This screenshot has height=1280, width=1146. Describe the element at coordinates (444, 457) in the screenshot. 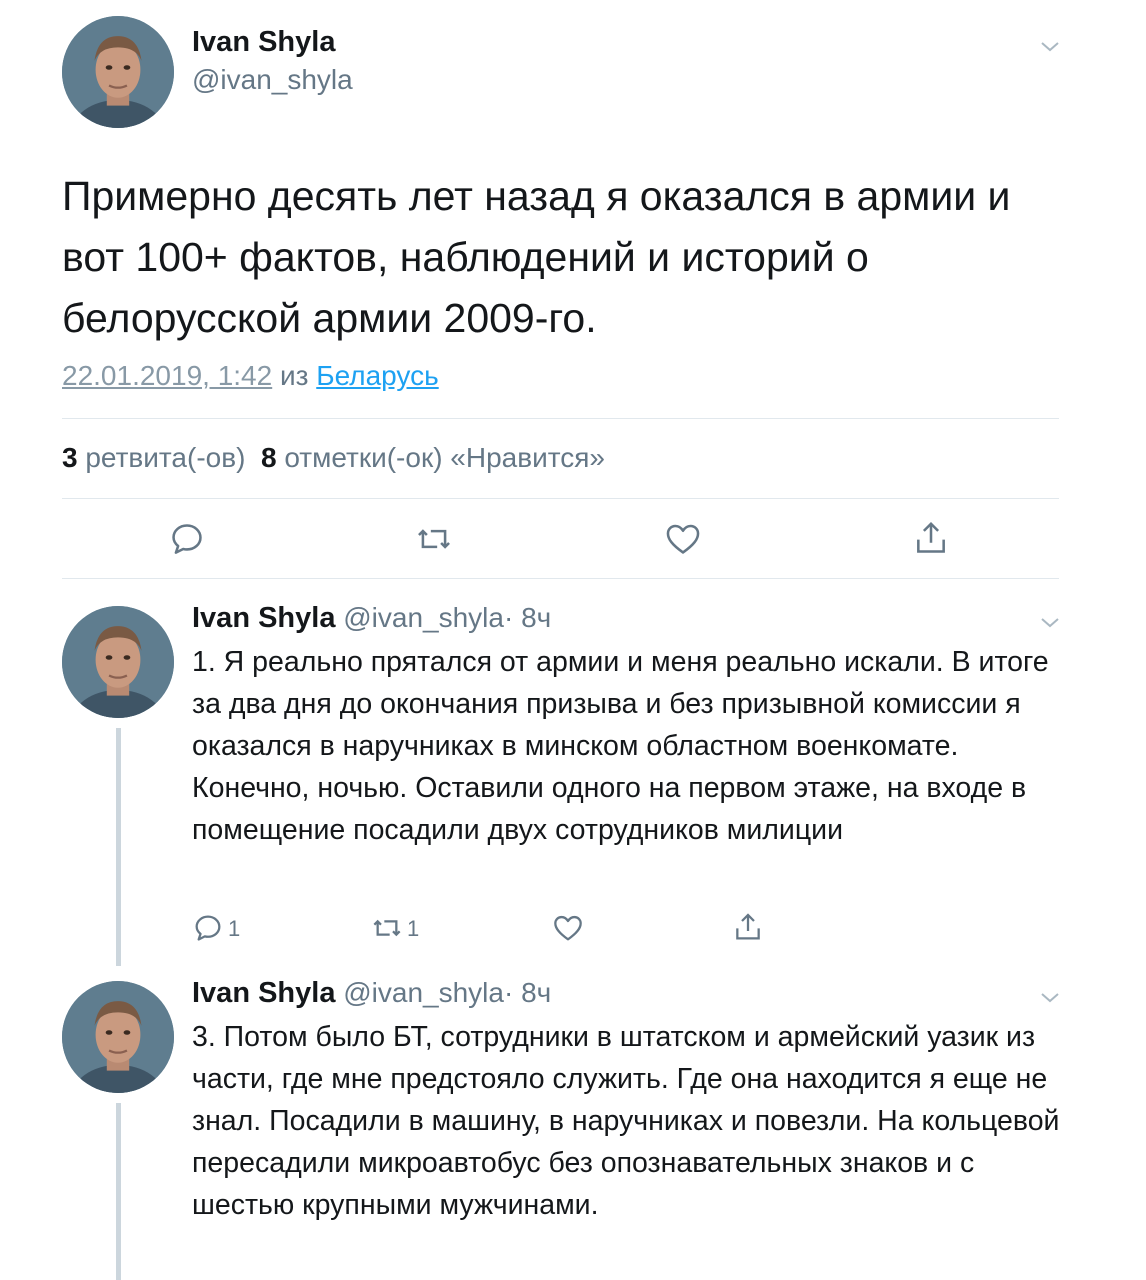

I see `like-label: отметки(-ок) «Нравится»` at that location.